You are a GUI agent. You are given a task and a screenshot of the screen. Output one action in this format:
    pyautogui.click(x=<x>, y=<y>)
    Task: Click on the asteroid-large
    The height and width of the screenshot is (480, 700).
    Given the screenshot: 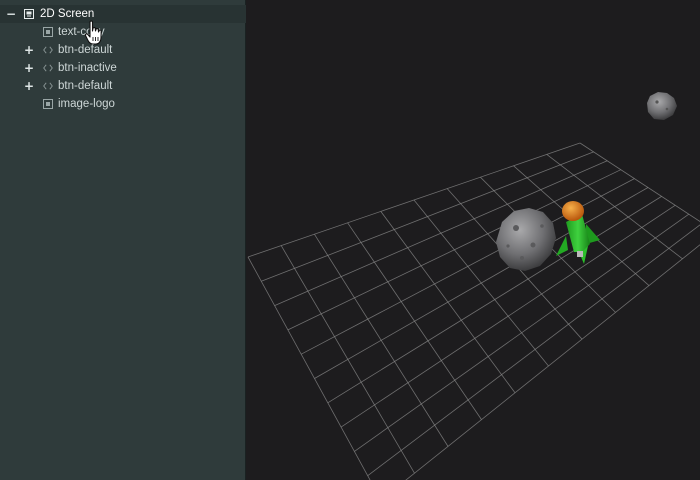 What is the action you would take?
    pyautogui.click(x=526, y=239)
    